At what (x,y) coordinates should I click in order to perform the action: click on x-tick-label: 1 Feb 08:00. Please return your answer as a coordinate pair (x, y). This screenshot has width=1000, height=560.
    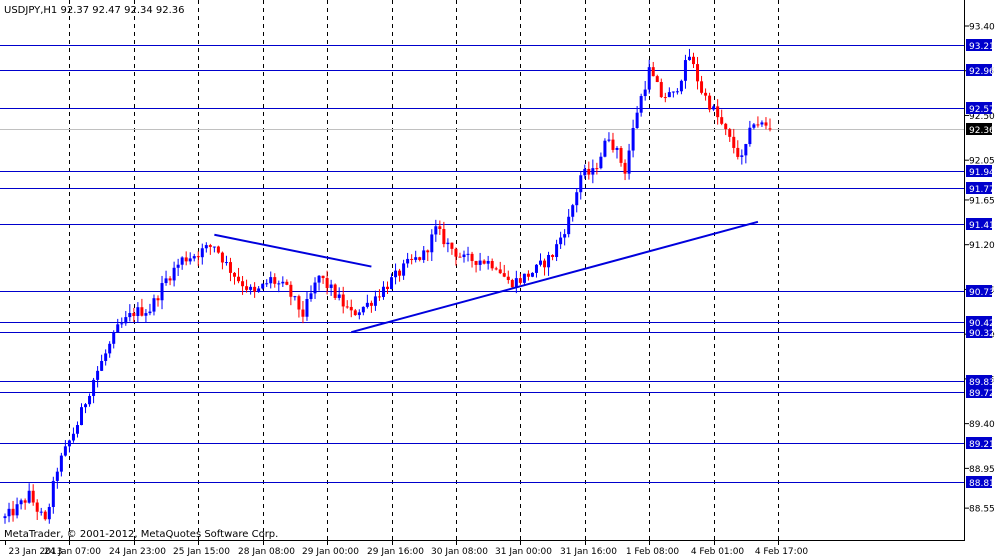
    Looking at the image, I should click on (653, 552).